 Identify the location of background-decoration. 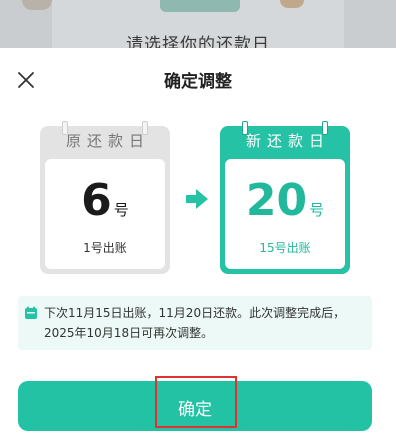
(200, 6).